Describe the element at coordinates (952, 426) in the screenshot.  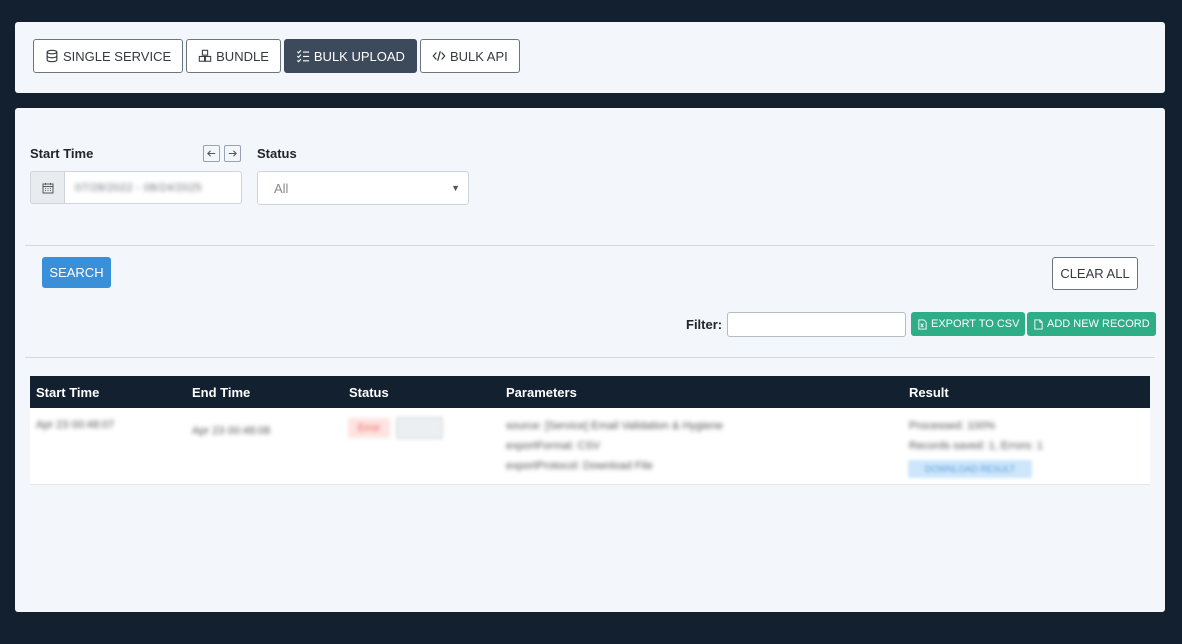
I see `row-result: Processed: 100%` at that location.